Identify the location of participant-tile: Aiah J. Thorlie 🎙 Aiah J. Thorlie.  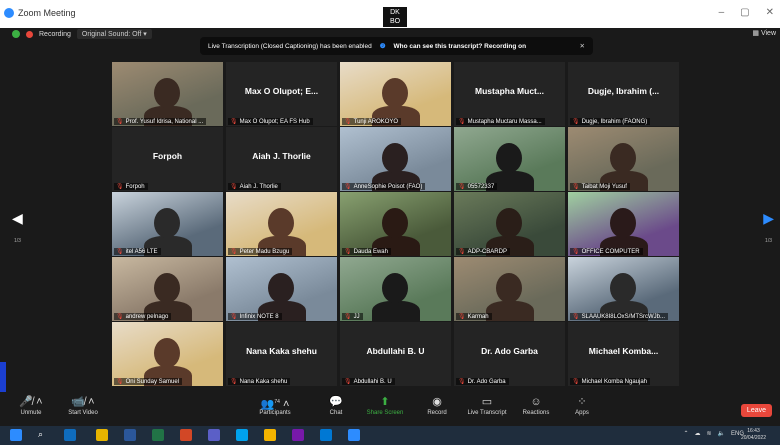
(281, 159).